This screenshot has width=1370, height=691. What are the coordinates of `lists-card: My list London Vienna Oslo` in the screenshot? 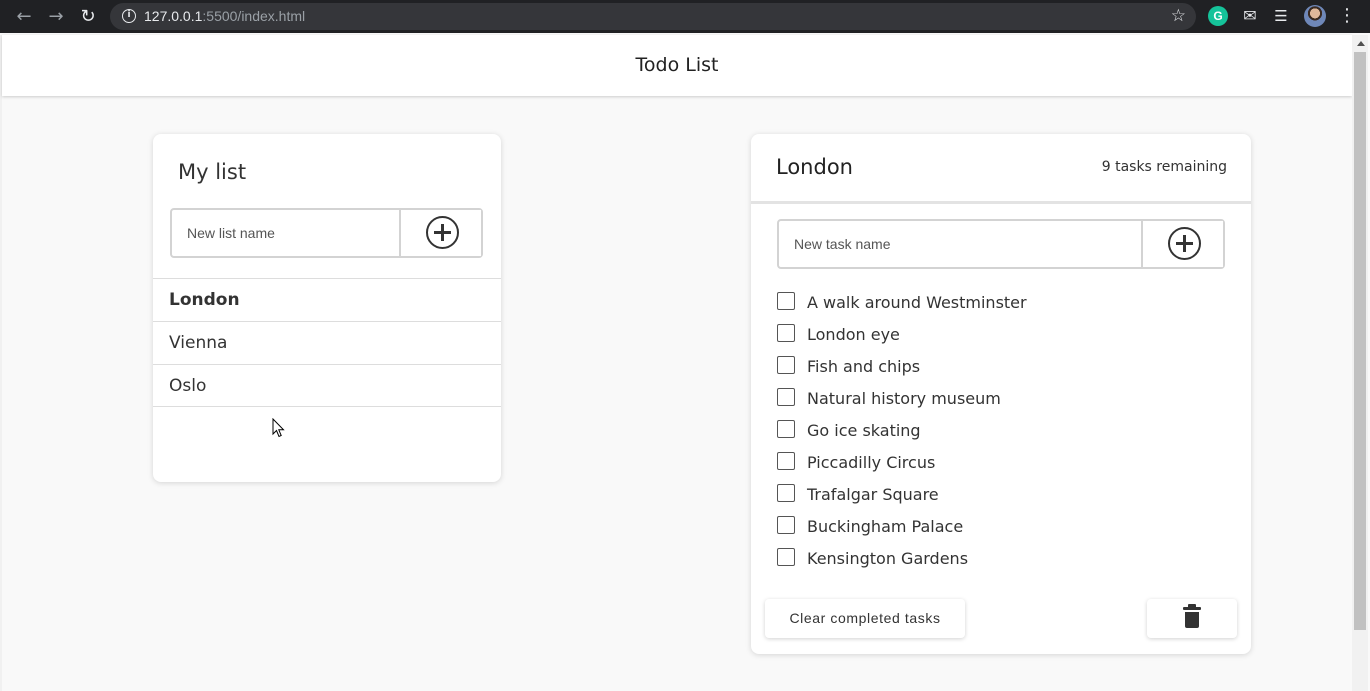 It's located at (327, 308).